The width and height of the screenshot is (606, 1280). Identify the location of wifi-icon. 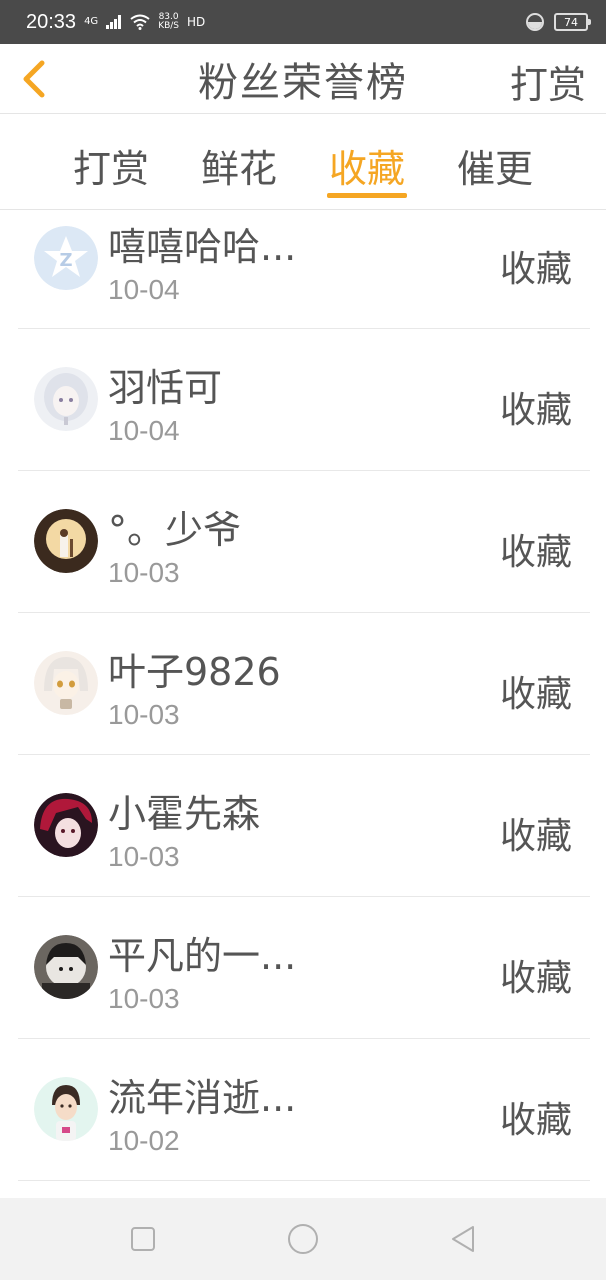
(140, 22).